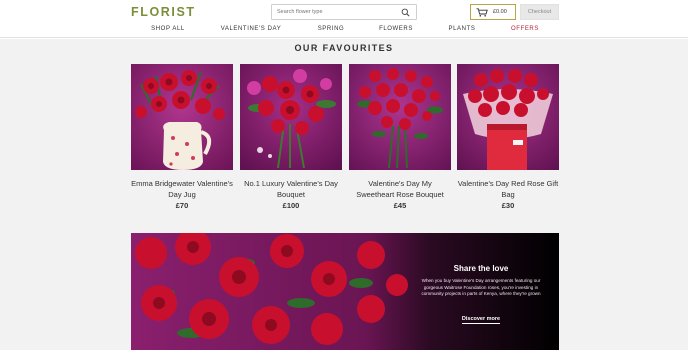  Describe the element at coordinates (462, 29) in the screenshot. I see `nav-item-plants: PLANTS` at that location.